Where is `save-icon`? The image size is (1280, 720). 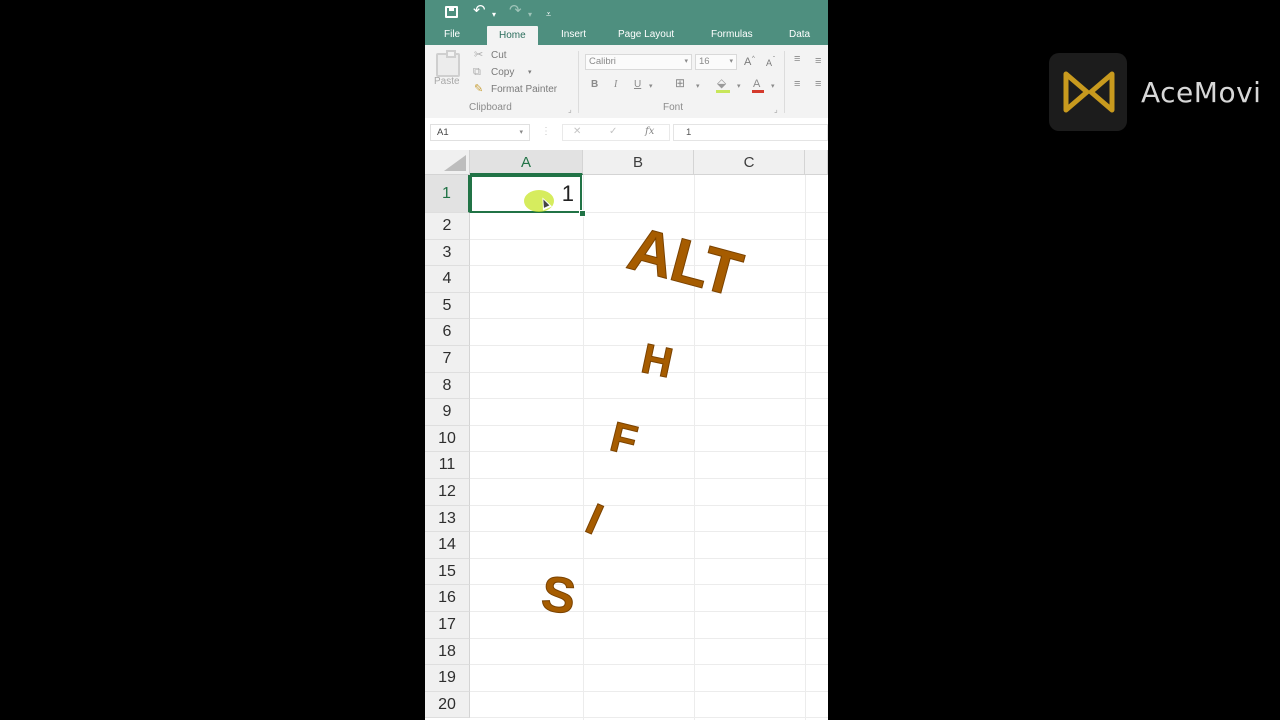 save-icon is located at coordinates (451, 12).